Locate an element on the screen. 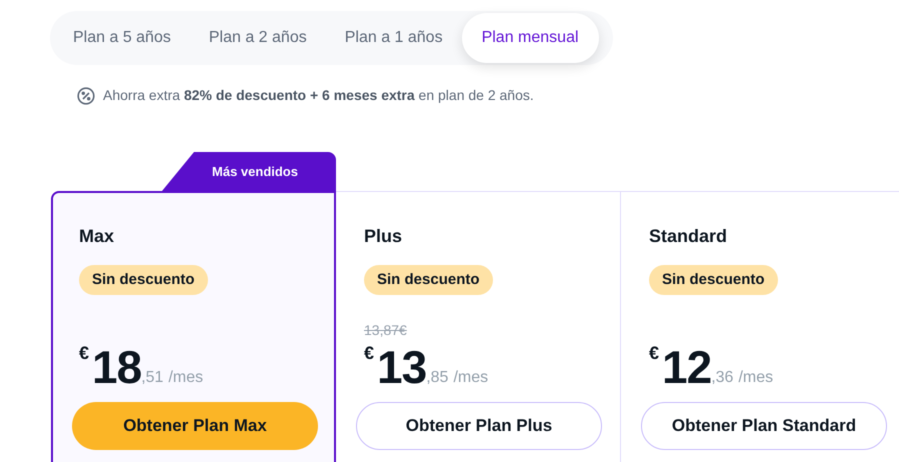 The height and width of the screenshot is (462, 899). old-price: 13,87€ is located at coordinates (385, 330).